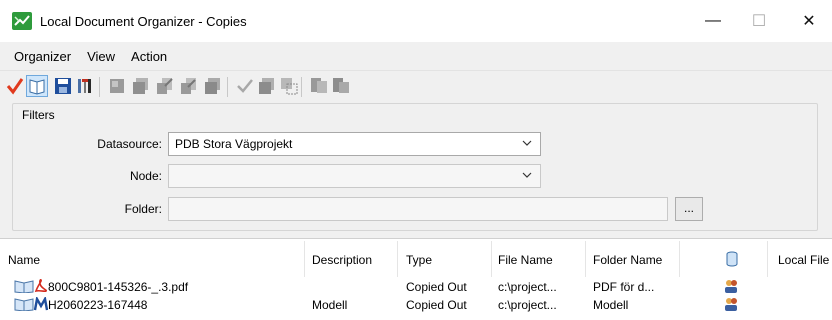  What do you see at coordinates (289, 86) in the screenshot?
I see `document-select-icon` at bounding box center [289, 86].